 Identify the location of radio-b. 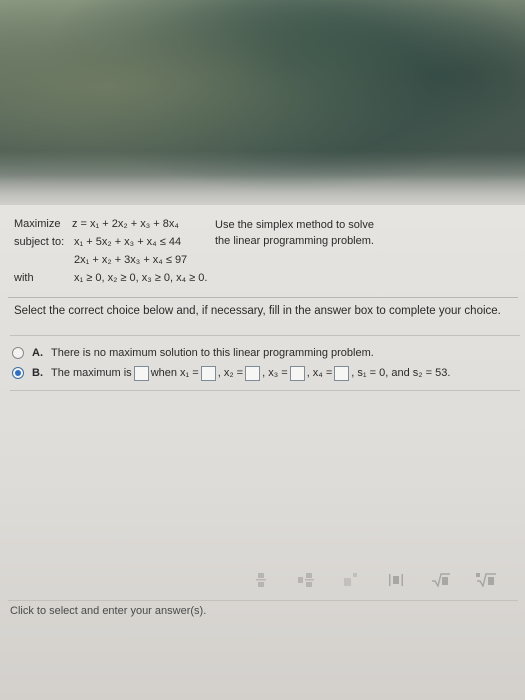
(18, 373).